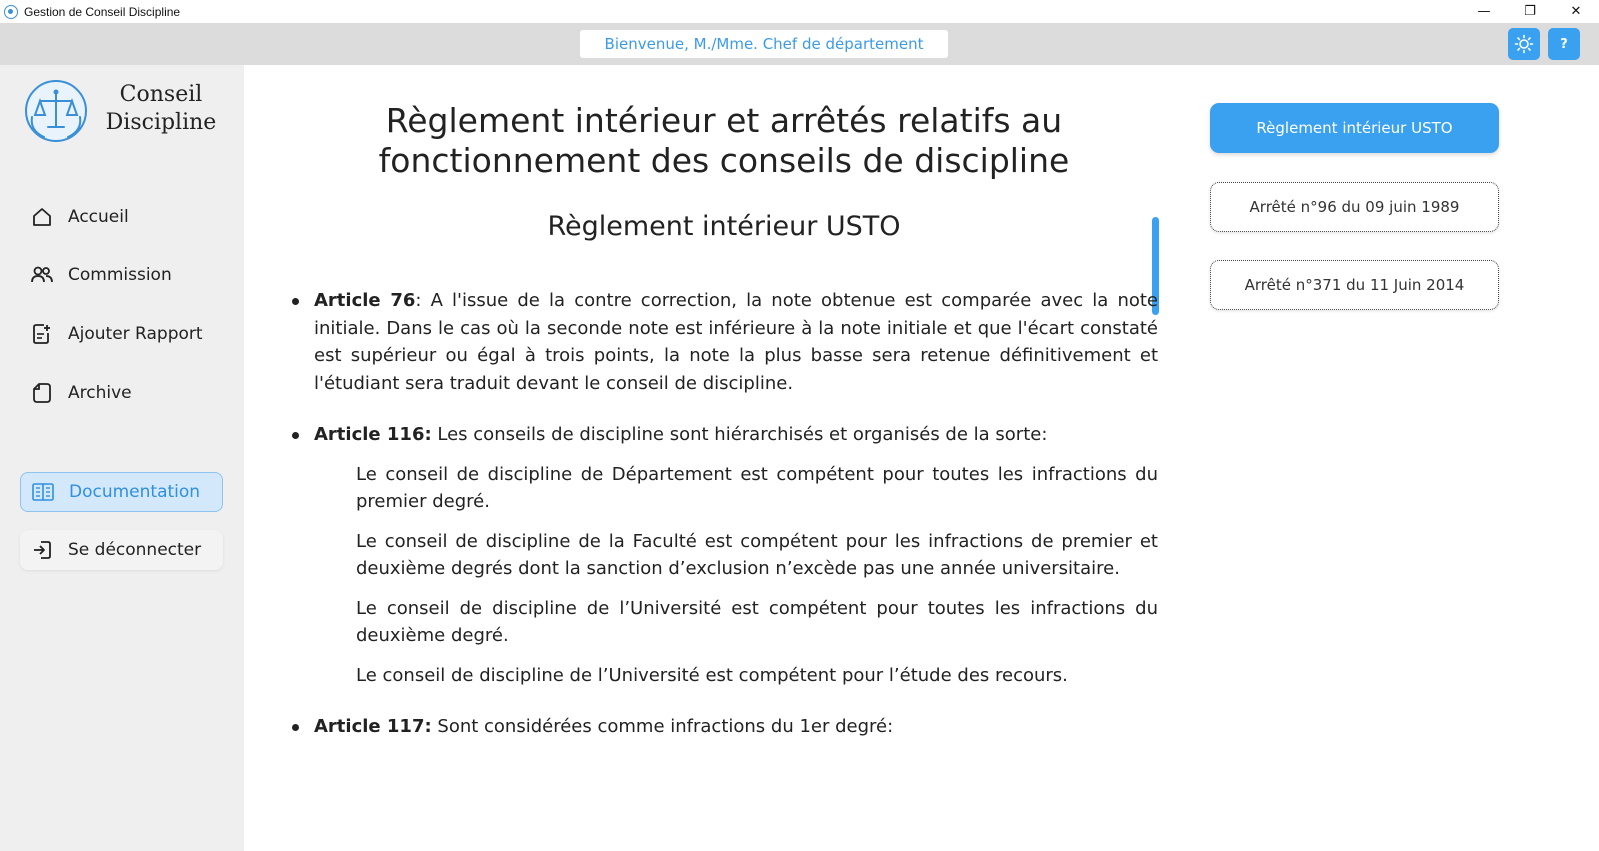  I want to click on book-icon, so click(43, 492).